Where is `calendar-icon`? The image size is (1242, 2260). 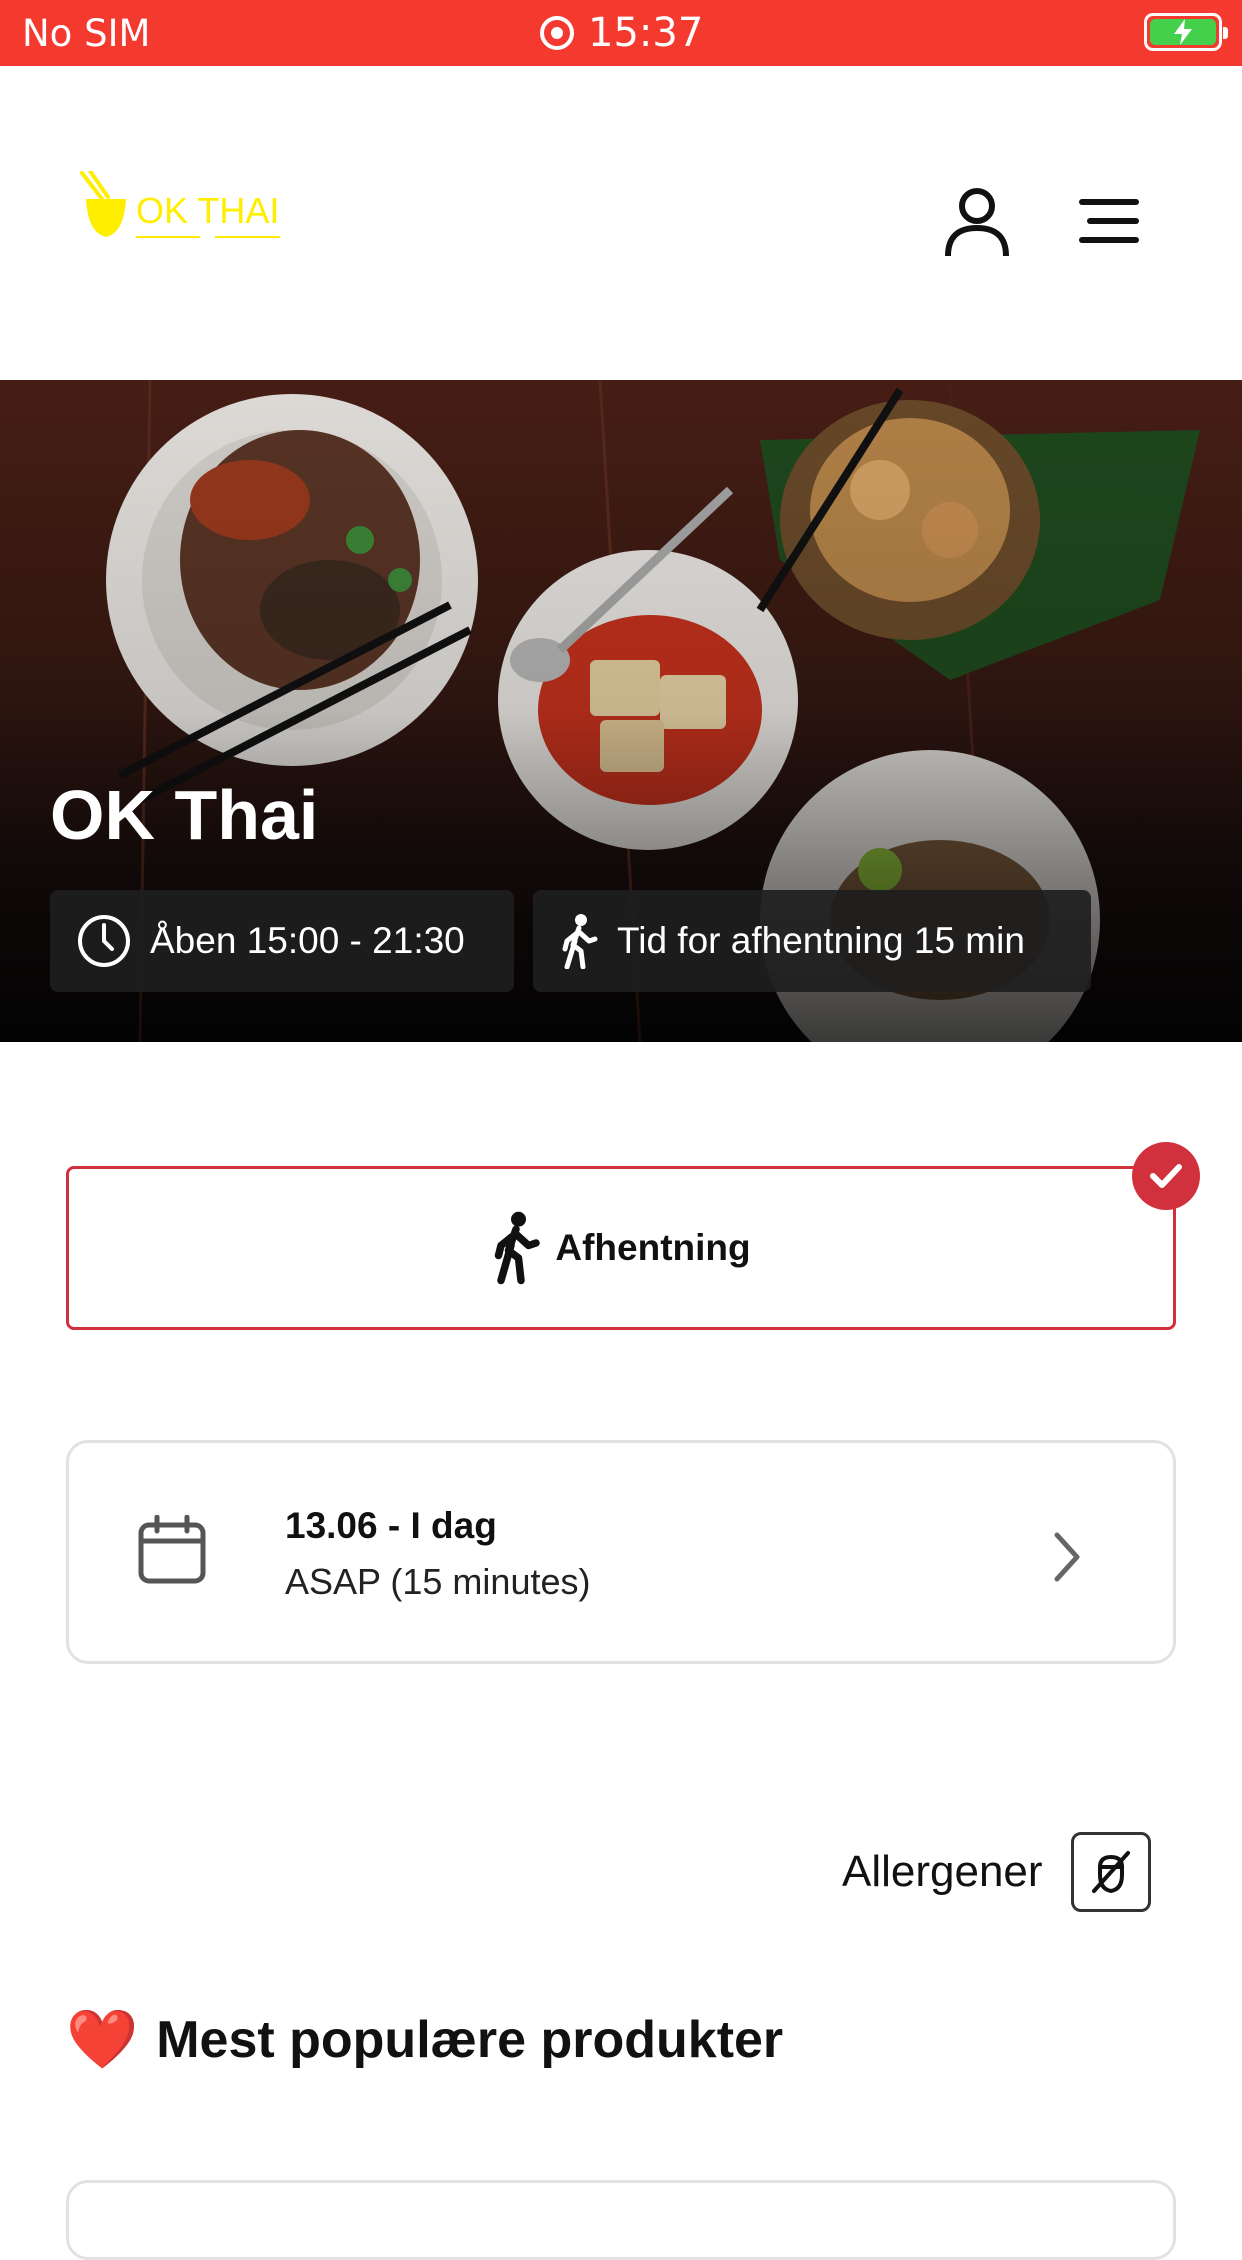
calendar-icon is located at coordinates (172, 1549).